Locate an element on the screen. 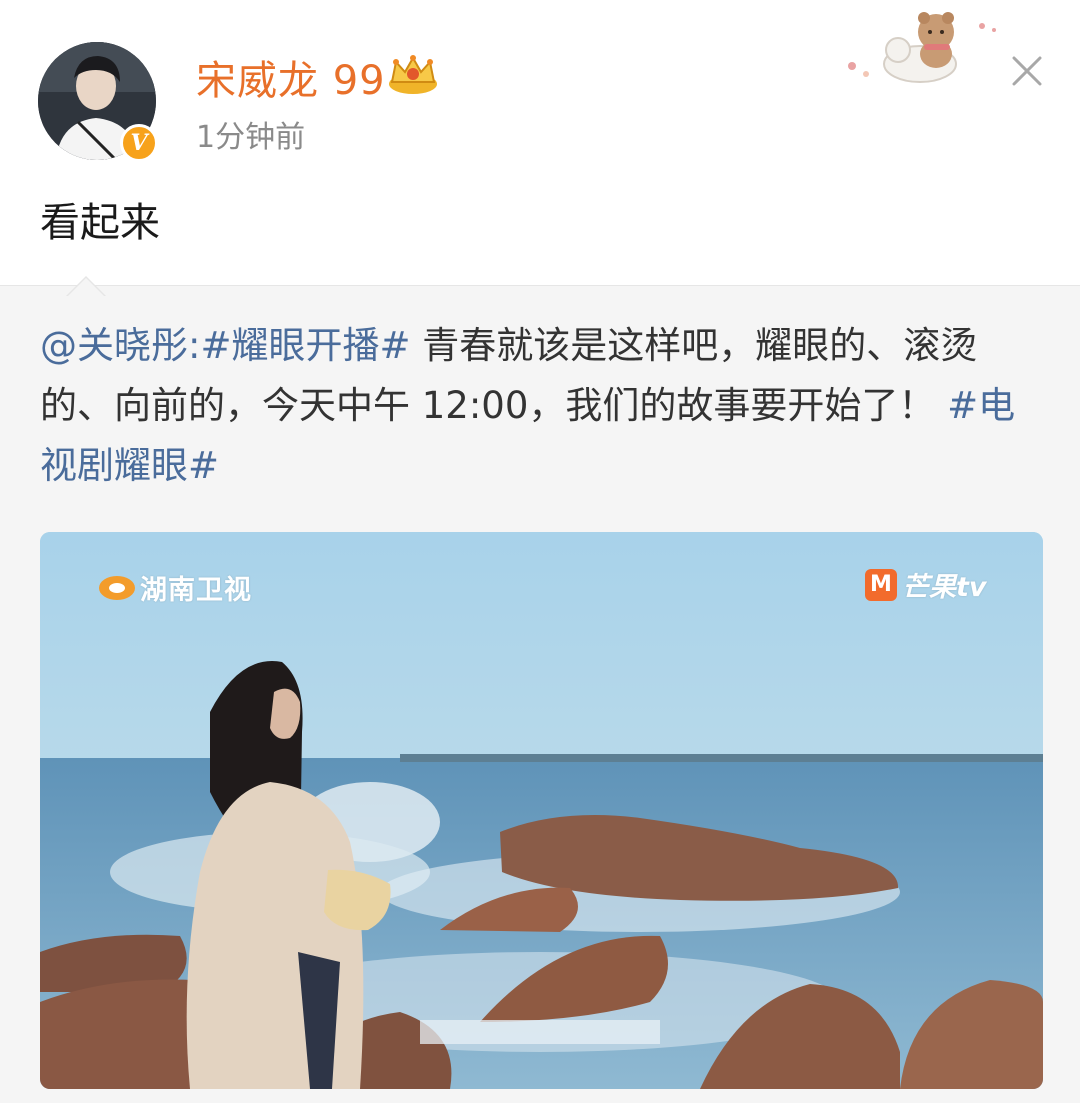  hunan-tv-logo: 湖南卫视 is located at coordinates (175, 587).